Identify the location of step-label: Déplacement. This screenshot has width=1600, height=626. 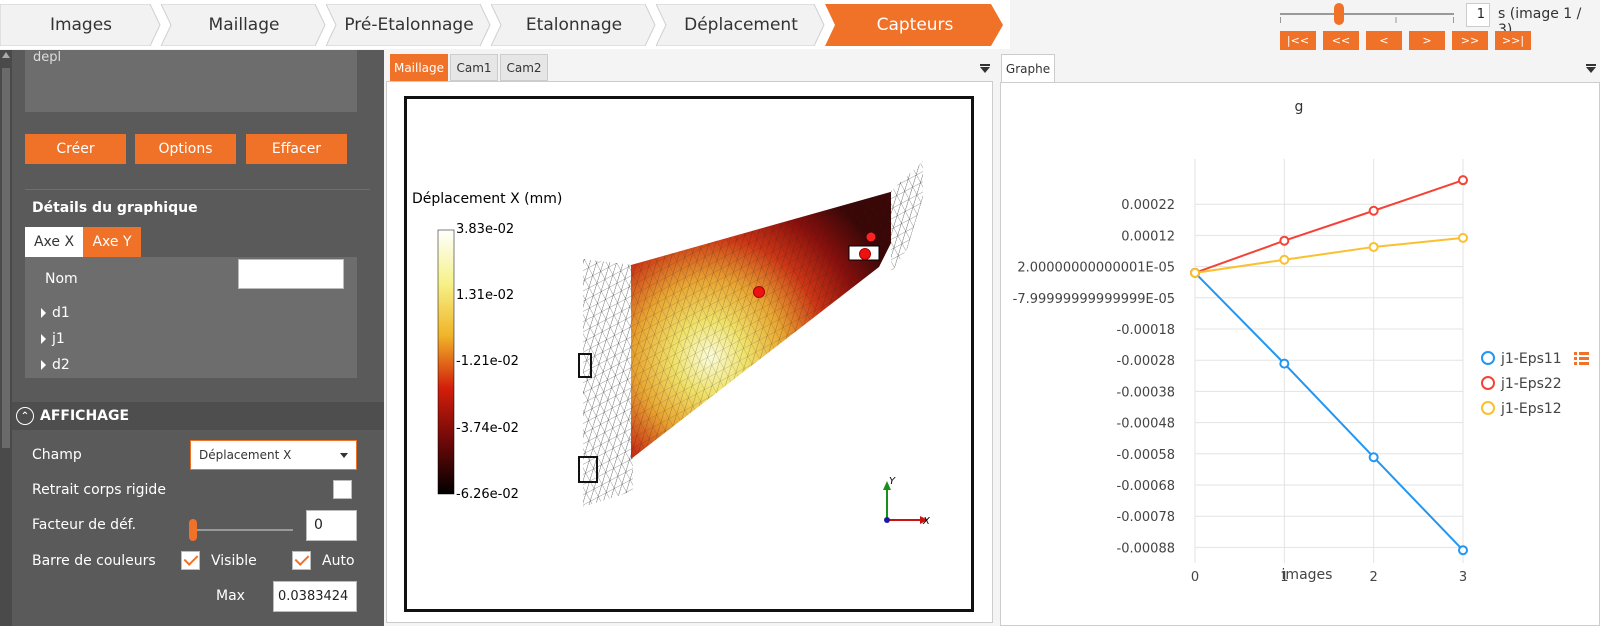
(741, 25).